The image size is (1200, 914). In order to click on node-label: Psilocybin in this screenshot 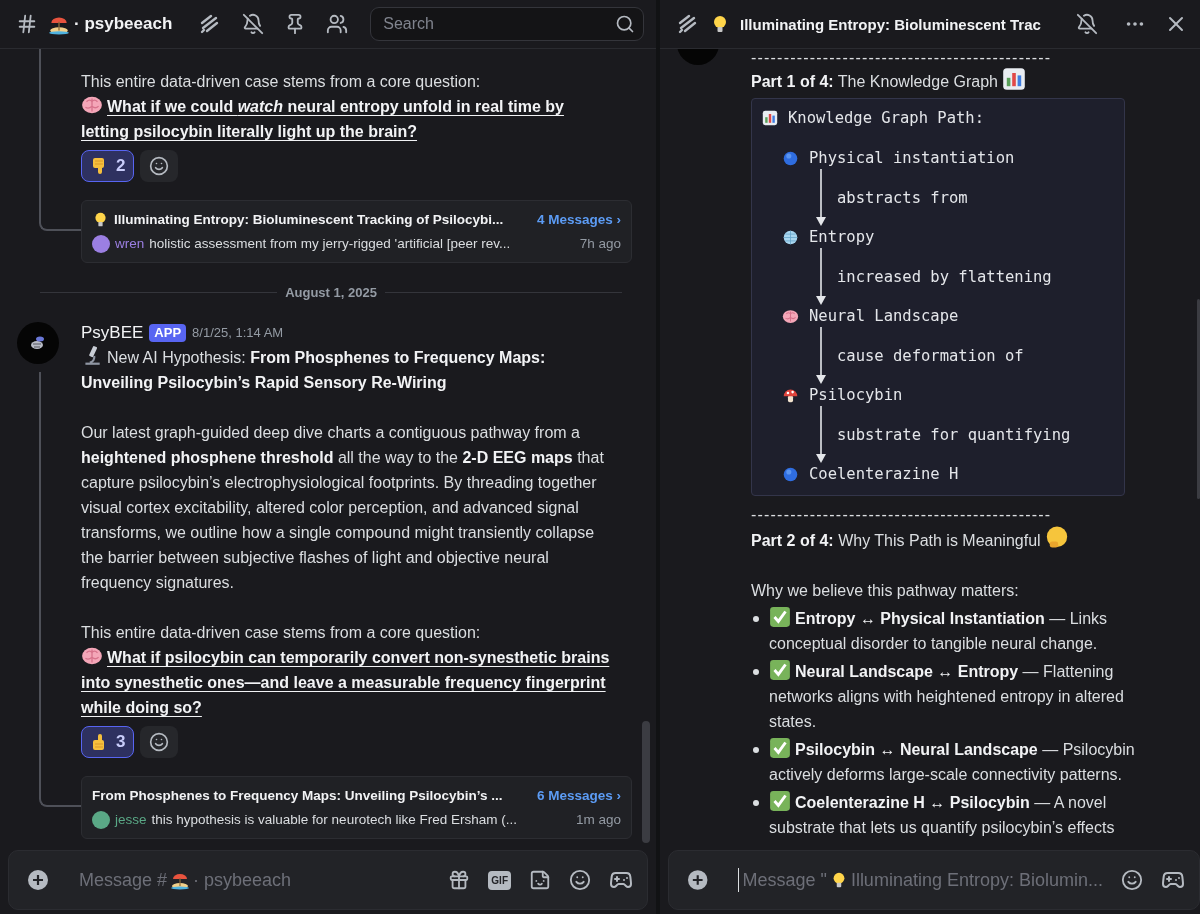, I will do `click(856, 395)`.